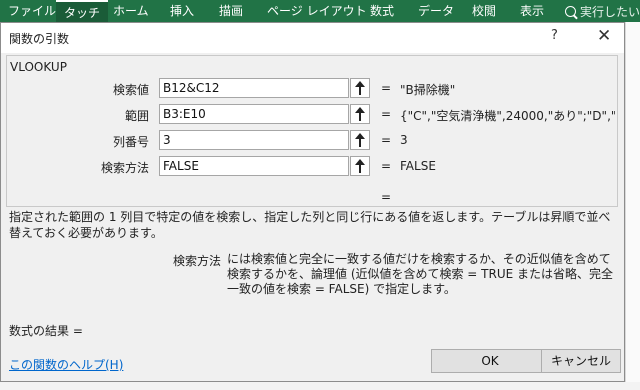 The image size is (640, 390). I want to click on col-index-input: 3, so click(254, 140).